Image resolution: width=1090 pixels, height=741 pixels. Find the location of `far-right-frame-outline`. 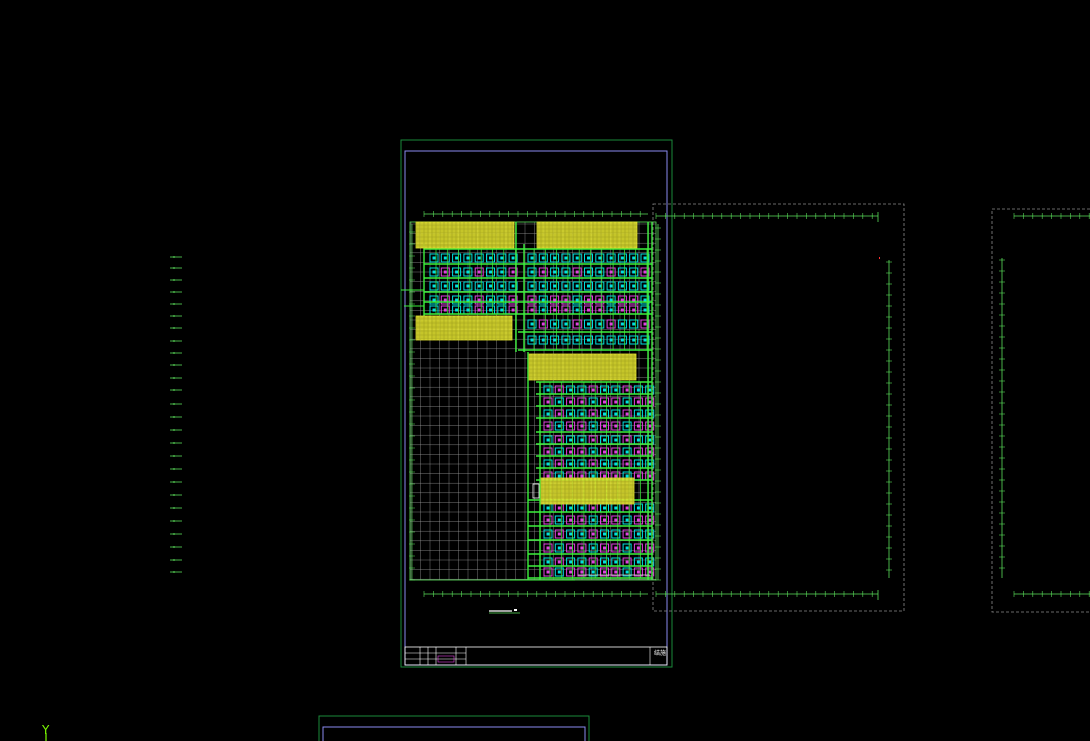

far-right-frame-outline is located at coordinates (1040, 410).